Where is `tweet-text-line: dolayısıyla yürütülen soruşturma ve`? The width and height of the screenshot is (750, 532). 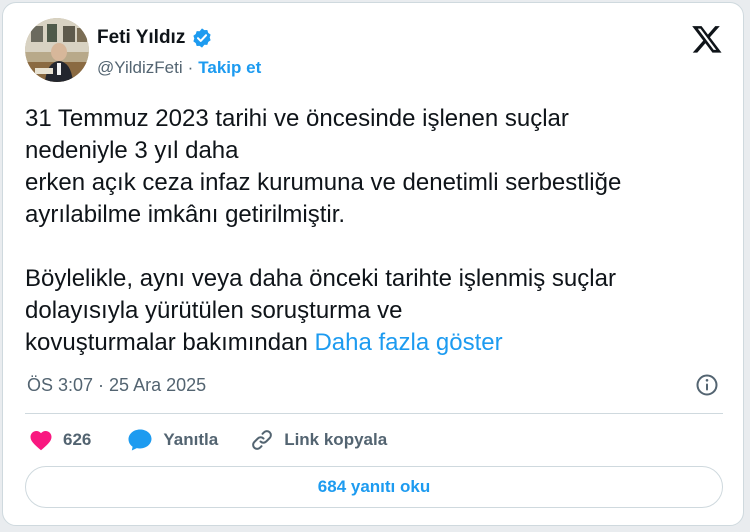 tweet-text-line: dolayısıyla yürütülen soruşturma ve is located at coordinates (214, 310).